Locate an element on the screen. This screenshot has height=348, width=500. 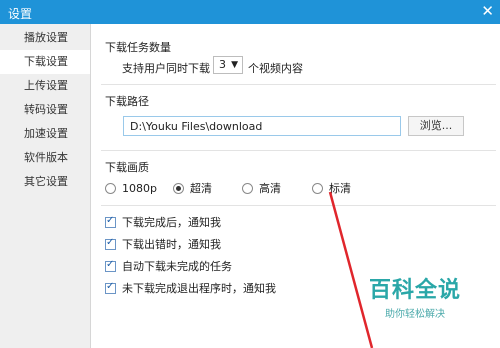
concurrent-suffix-label: 个视频内容 is located at coordinates (275, 68).